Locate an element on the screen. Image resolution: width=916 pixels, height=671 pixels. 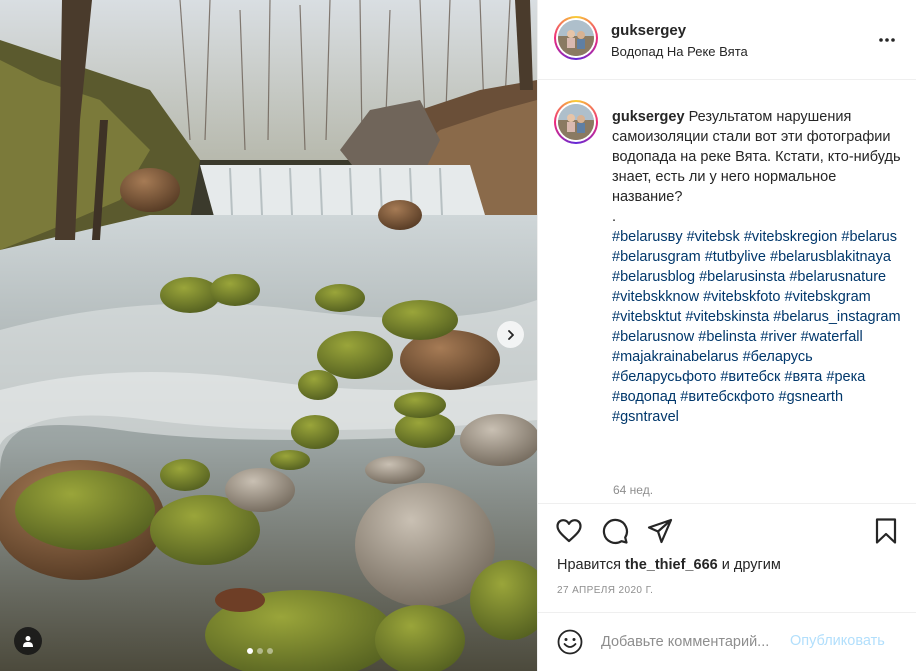
chevron-right-icon is located at coordinates (510, 334).